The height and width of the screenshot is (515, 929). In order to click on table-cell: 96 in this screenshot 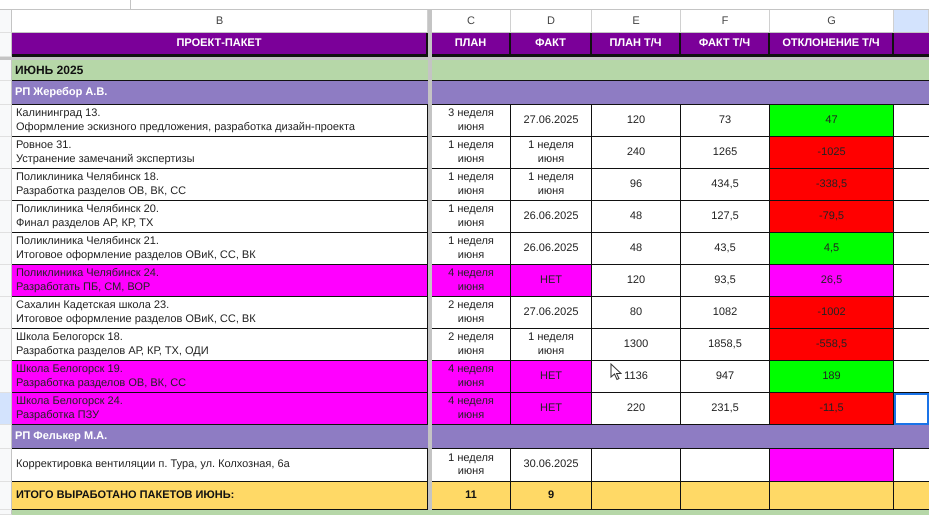, I will do `click(636, 185)`.